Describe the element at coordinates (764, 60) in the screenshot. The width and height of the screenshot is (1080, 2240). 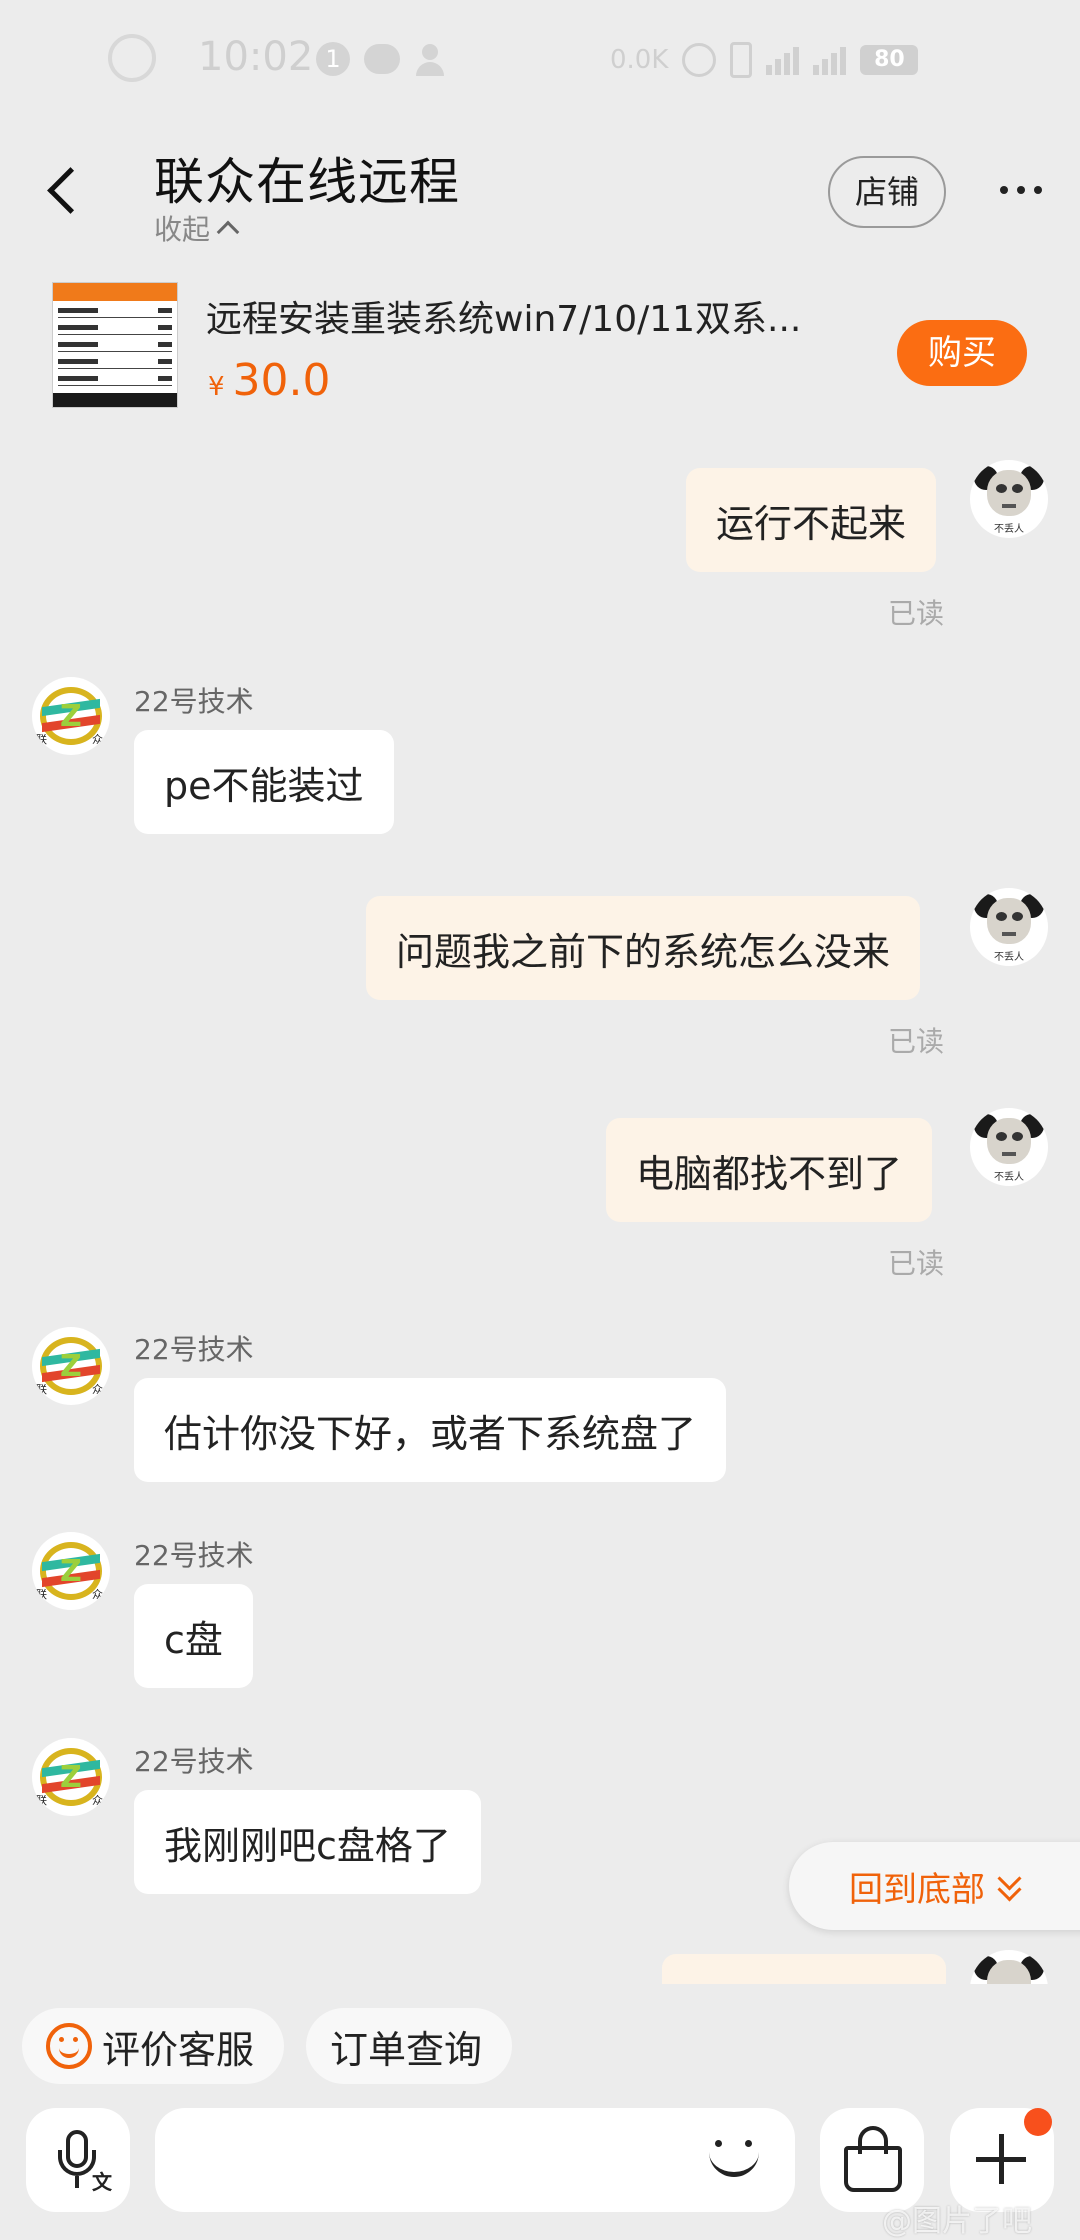
I see `status-right-group: 0.0K 80` at that location.